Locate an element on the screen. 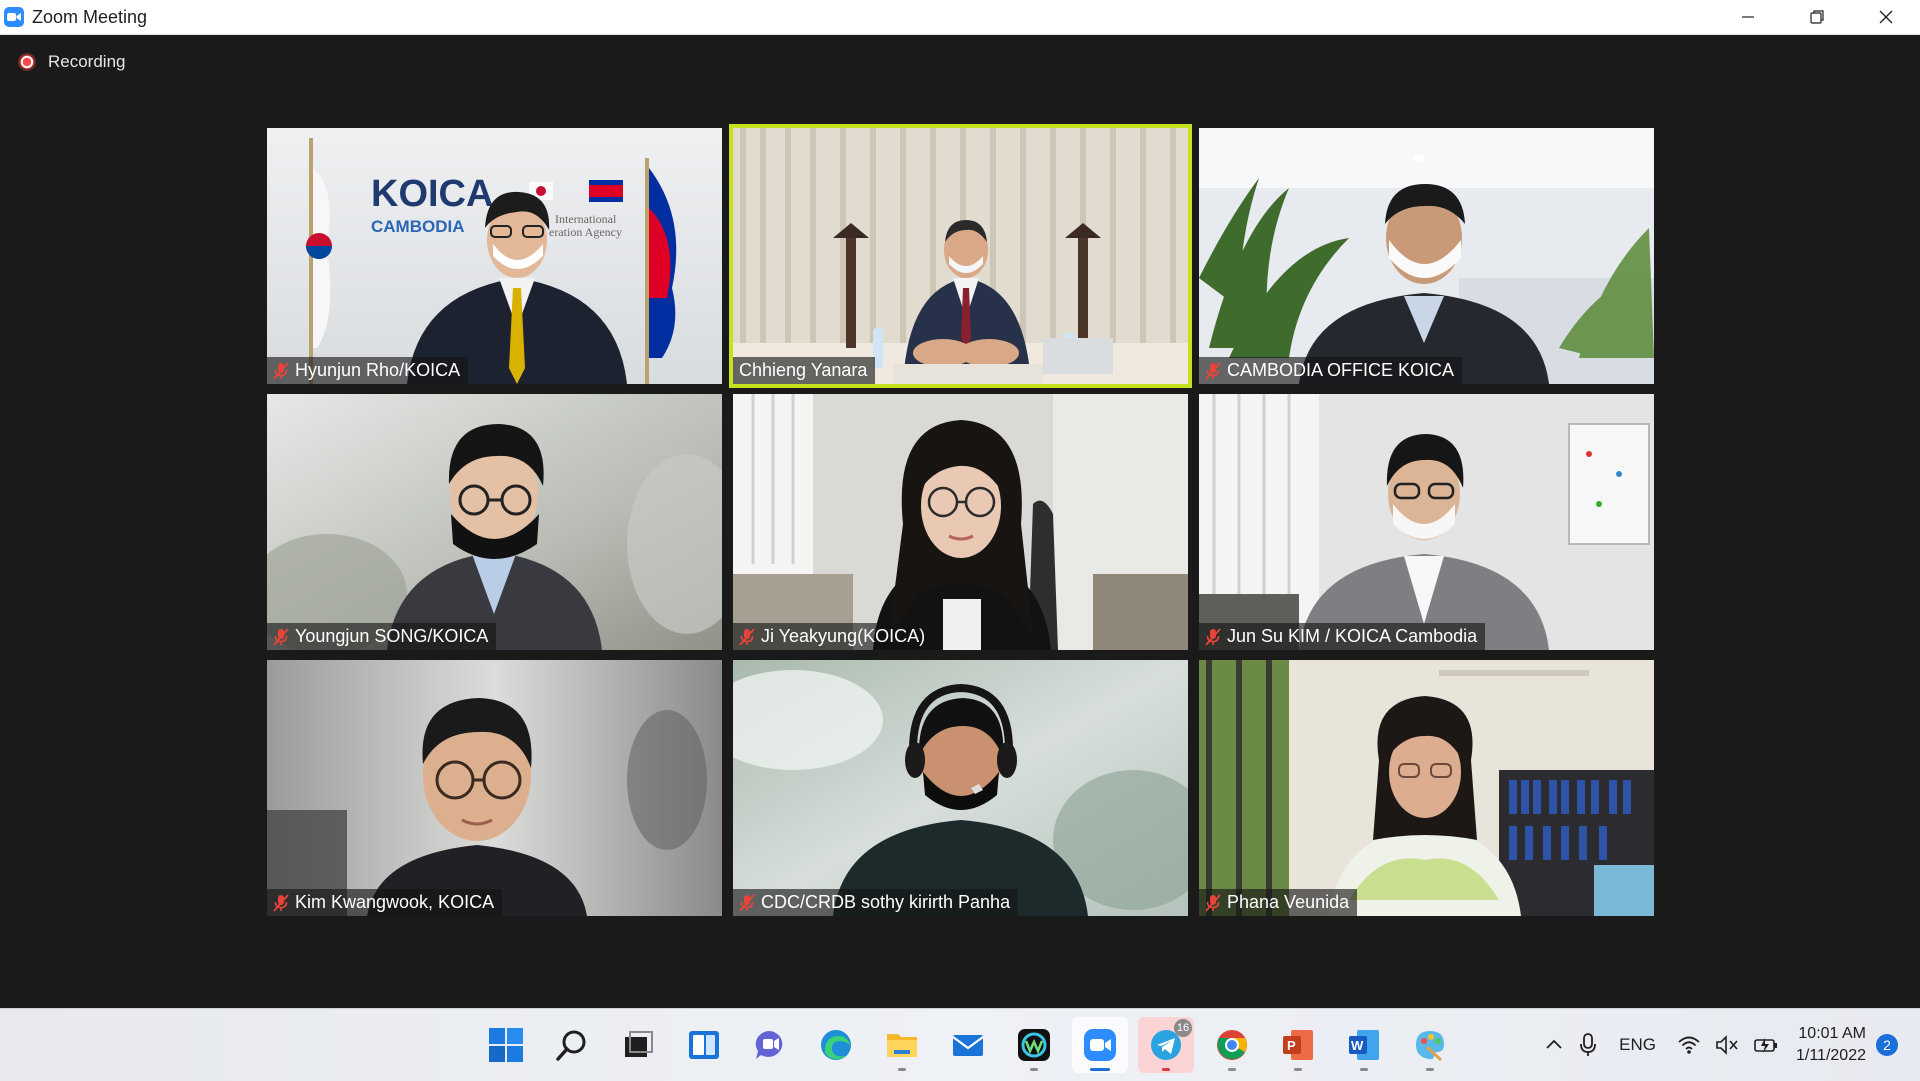 The image size is (1920, 1081). close-button is located at coordinates (1885, 17).